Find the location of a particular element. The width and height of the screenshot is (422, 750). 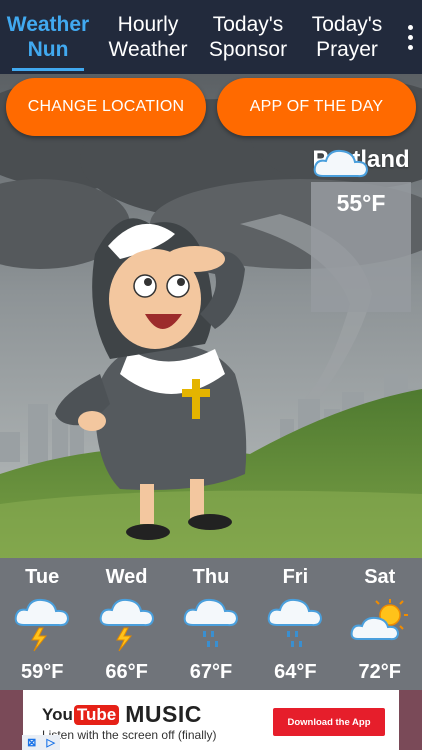

partly-sunny-icon is located at coordinates (379, 620).